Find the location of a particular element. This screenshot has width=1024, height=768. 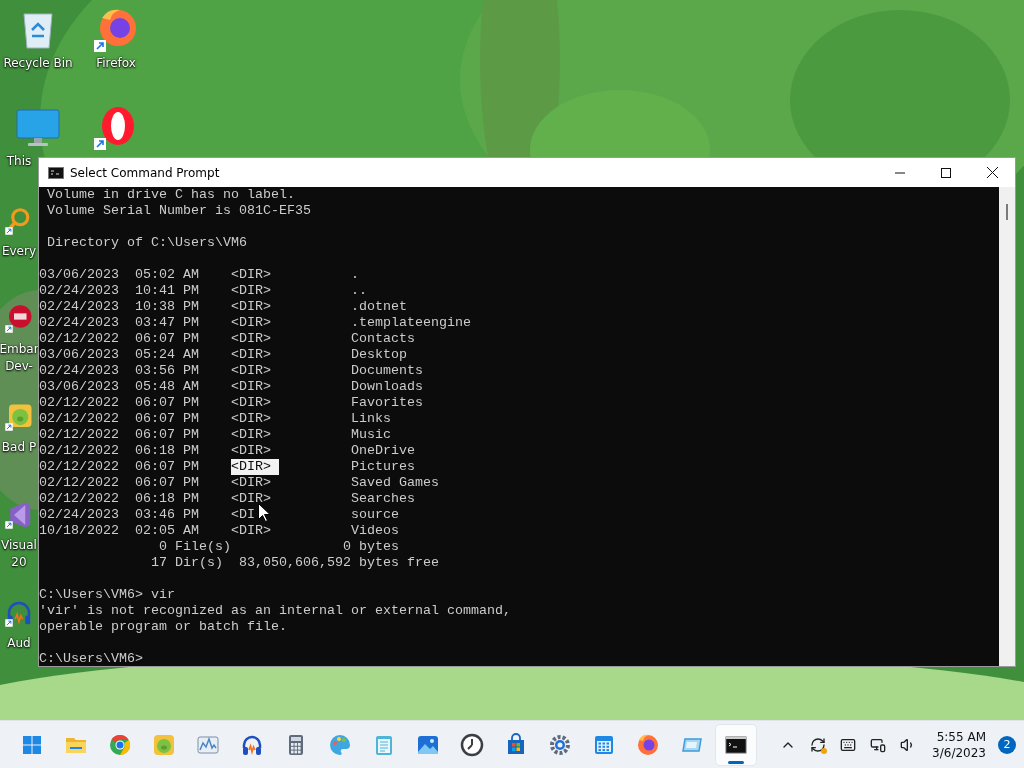

folder-name: Searches is located at coordinates (383, 499).